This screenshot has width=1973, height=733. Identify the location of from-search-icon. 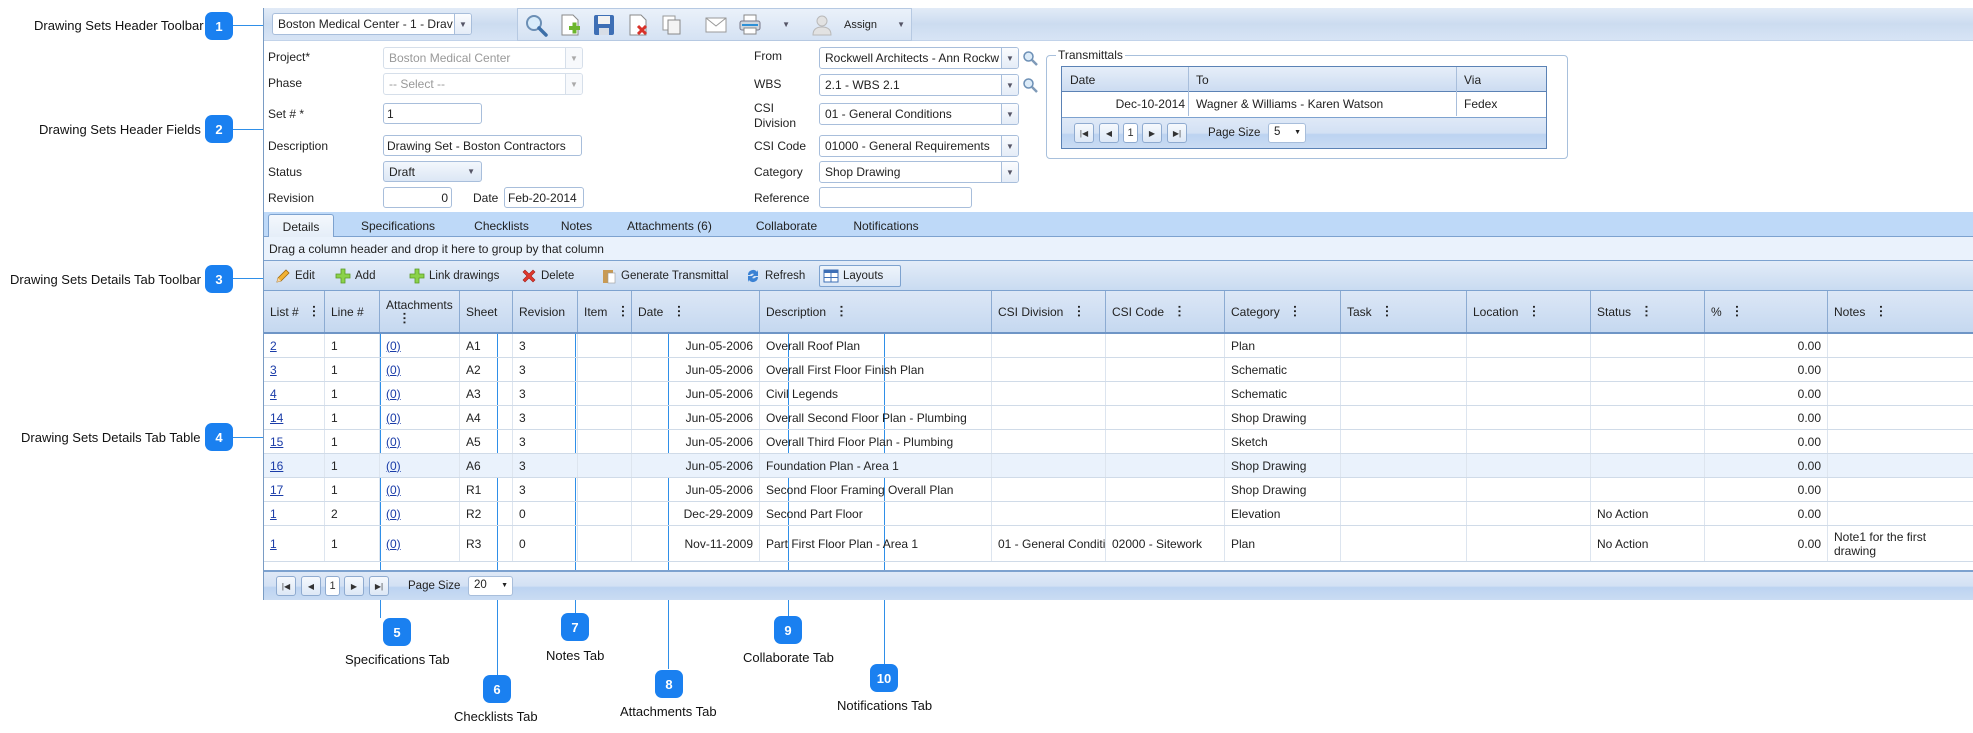
(1030, 58).